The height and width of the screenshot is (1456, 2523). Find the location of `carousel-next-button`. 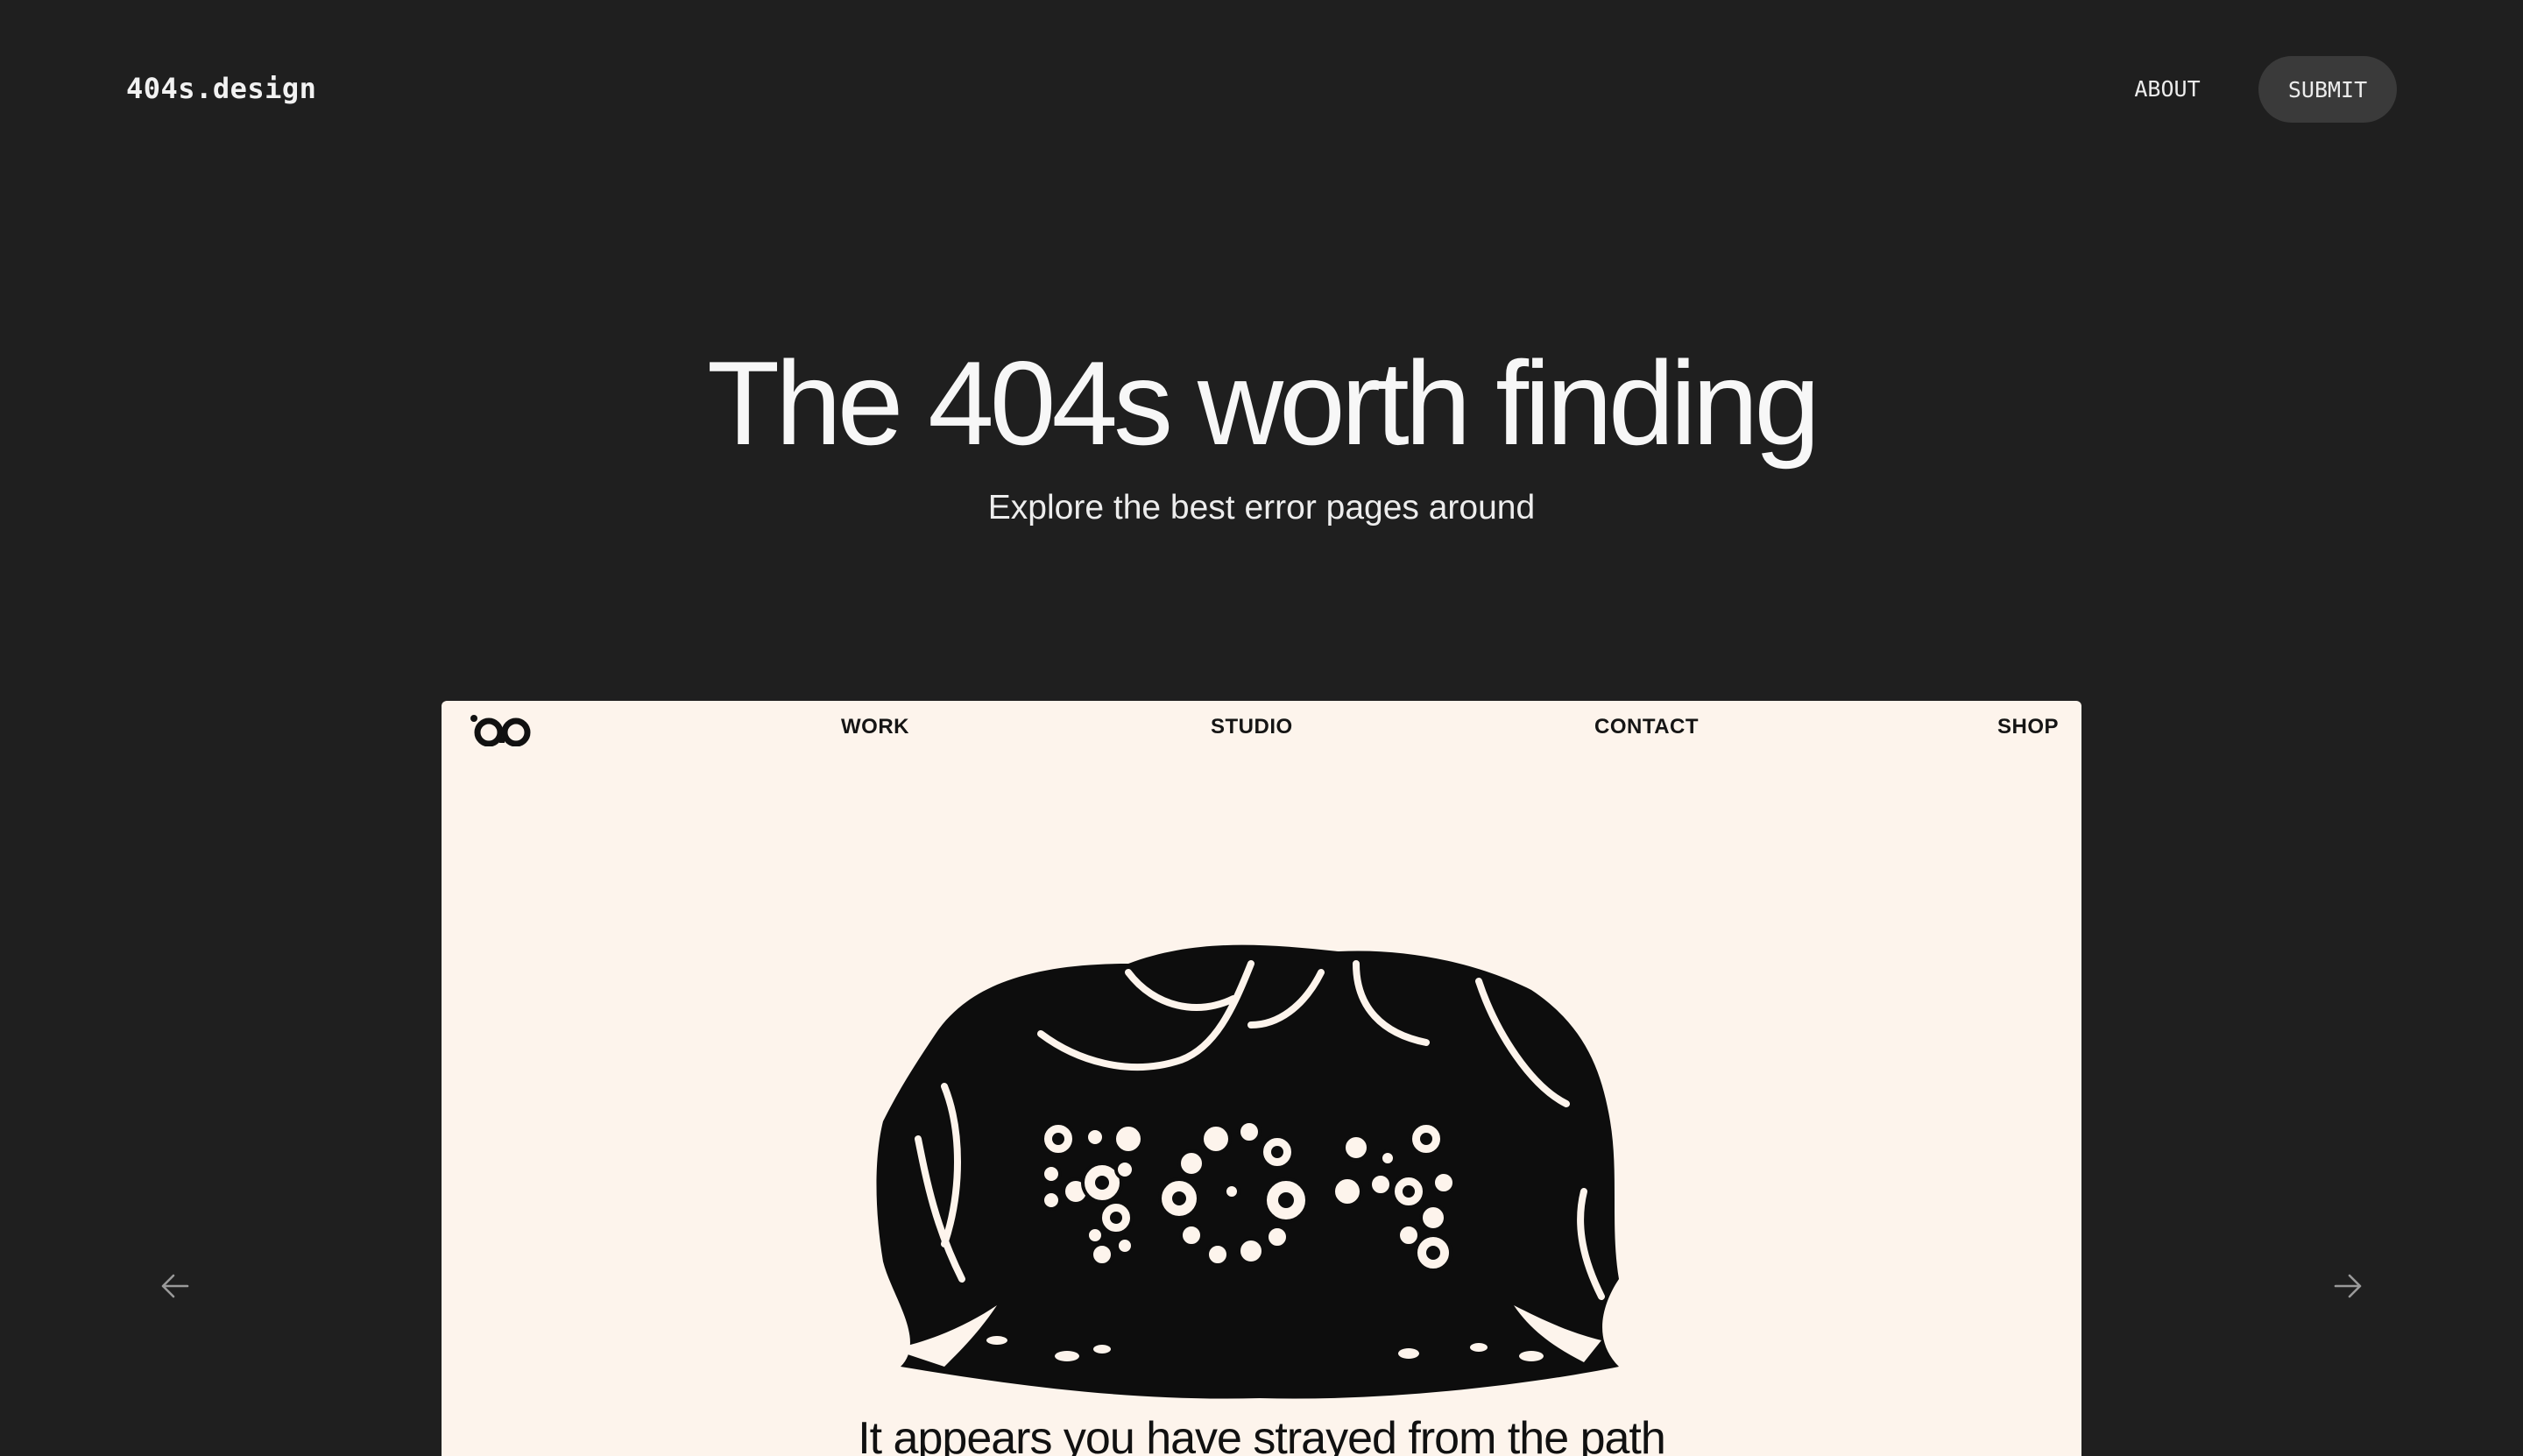

carousel-next-button is located at coordinates (2347, 1286).